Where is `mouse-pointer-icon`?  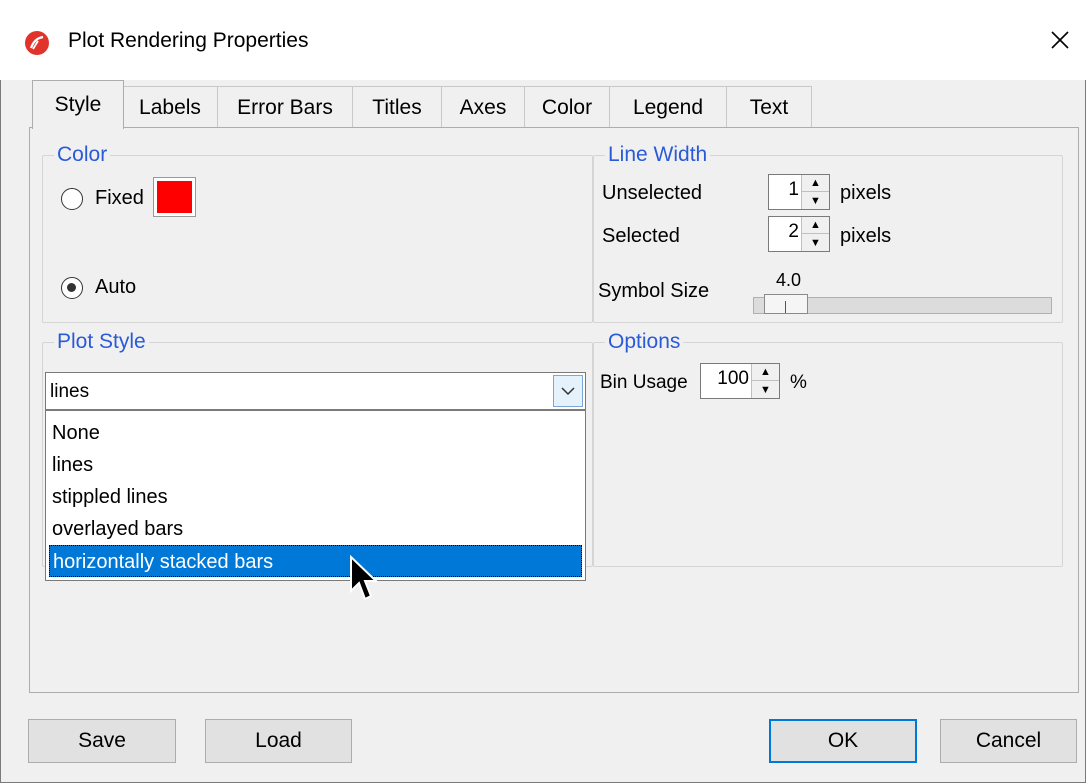 mouse-pointer-icon is located at coordinates (364, 578).